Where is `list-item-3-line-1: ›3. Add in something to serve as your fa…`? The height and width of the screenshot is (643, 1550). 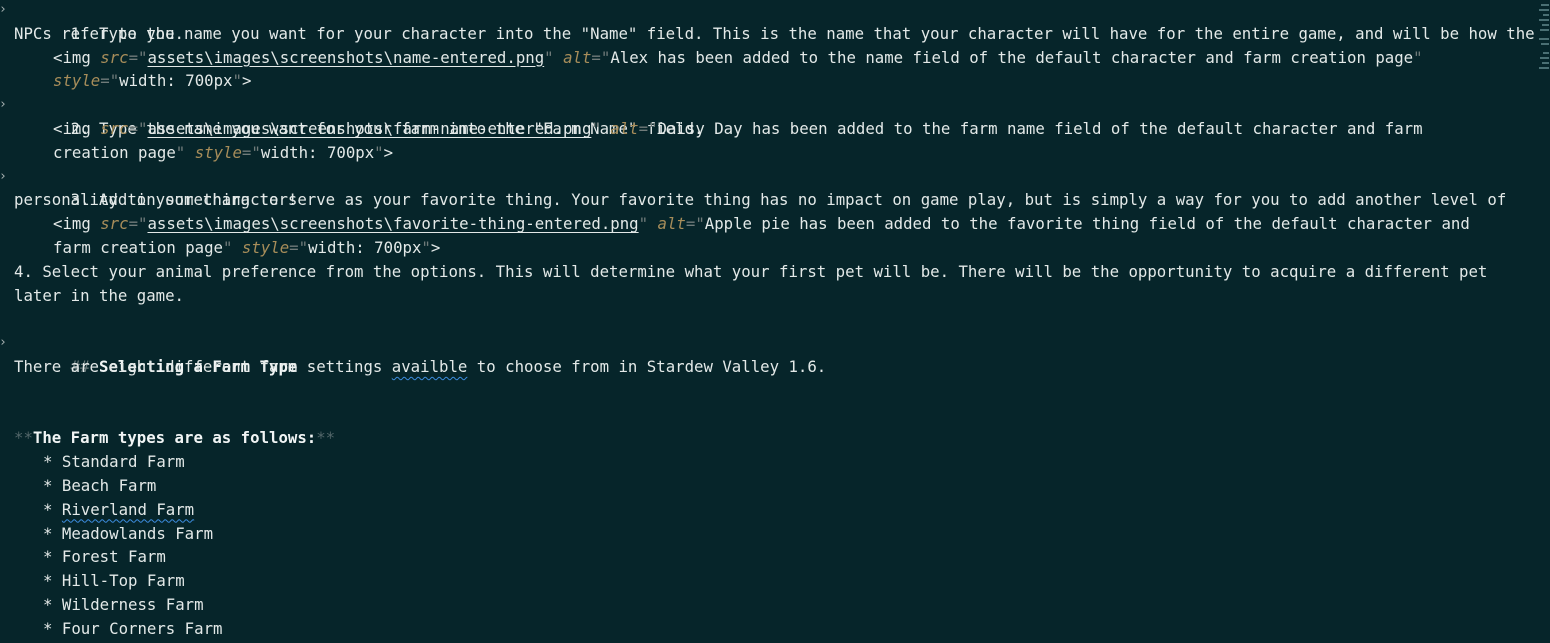
list-item-3-line-1: ›3. Add in something to serve as your fa… is located at coordinates (764, 187).